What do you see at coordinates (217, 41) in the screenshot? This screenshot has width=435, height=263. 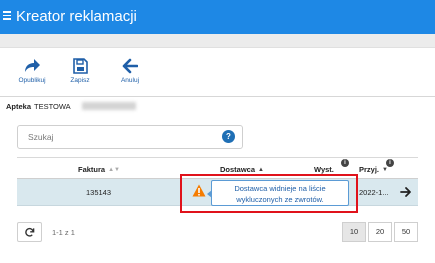 I see `horizontal-scrollbar` at bounding box center [217, 41].